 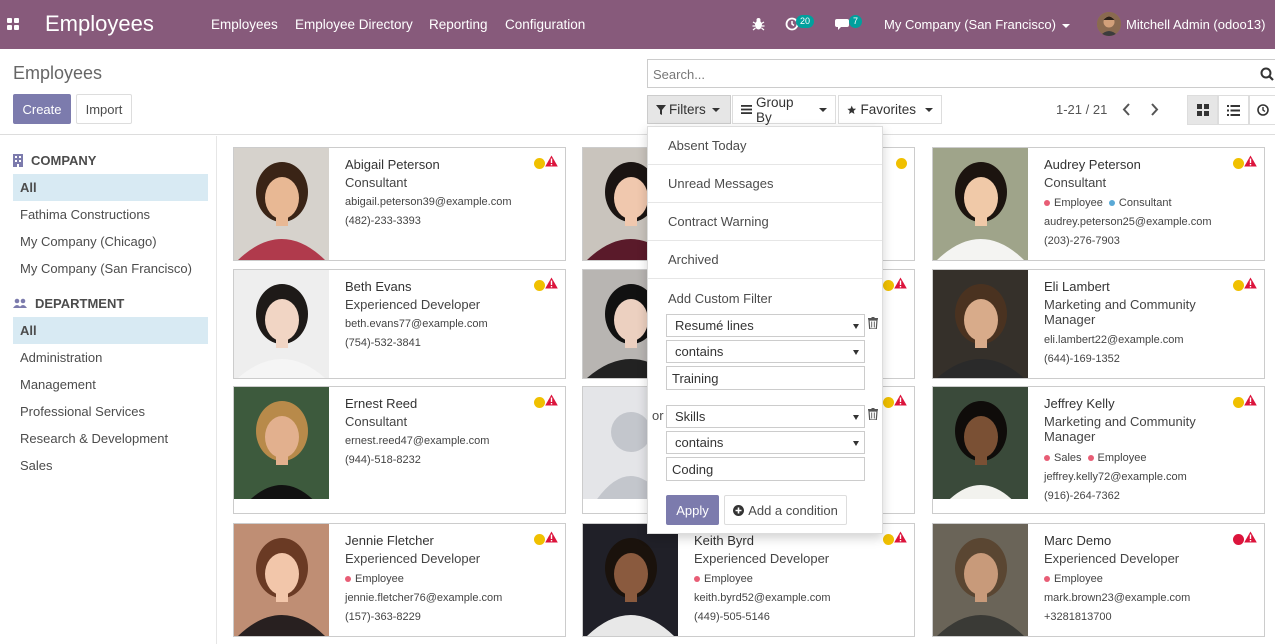 What do you see at coordinates (765, 469) in the screenshot?
I see `condition2-value-input: Coding` at bounding box center [765, 469].